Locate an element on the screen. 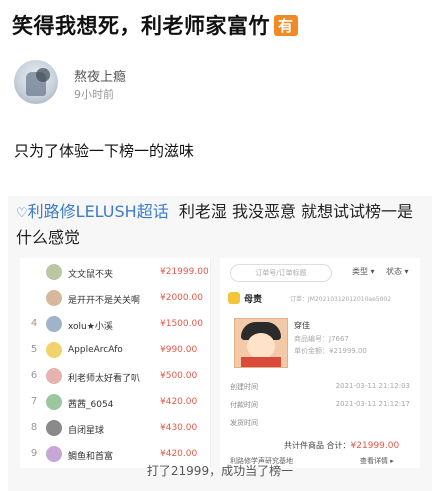 Image resolution: width=438 pixels, height=491 pixels. rank-name: 鲷鱼和首富 is located at coordinates (91, 457).